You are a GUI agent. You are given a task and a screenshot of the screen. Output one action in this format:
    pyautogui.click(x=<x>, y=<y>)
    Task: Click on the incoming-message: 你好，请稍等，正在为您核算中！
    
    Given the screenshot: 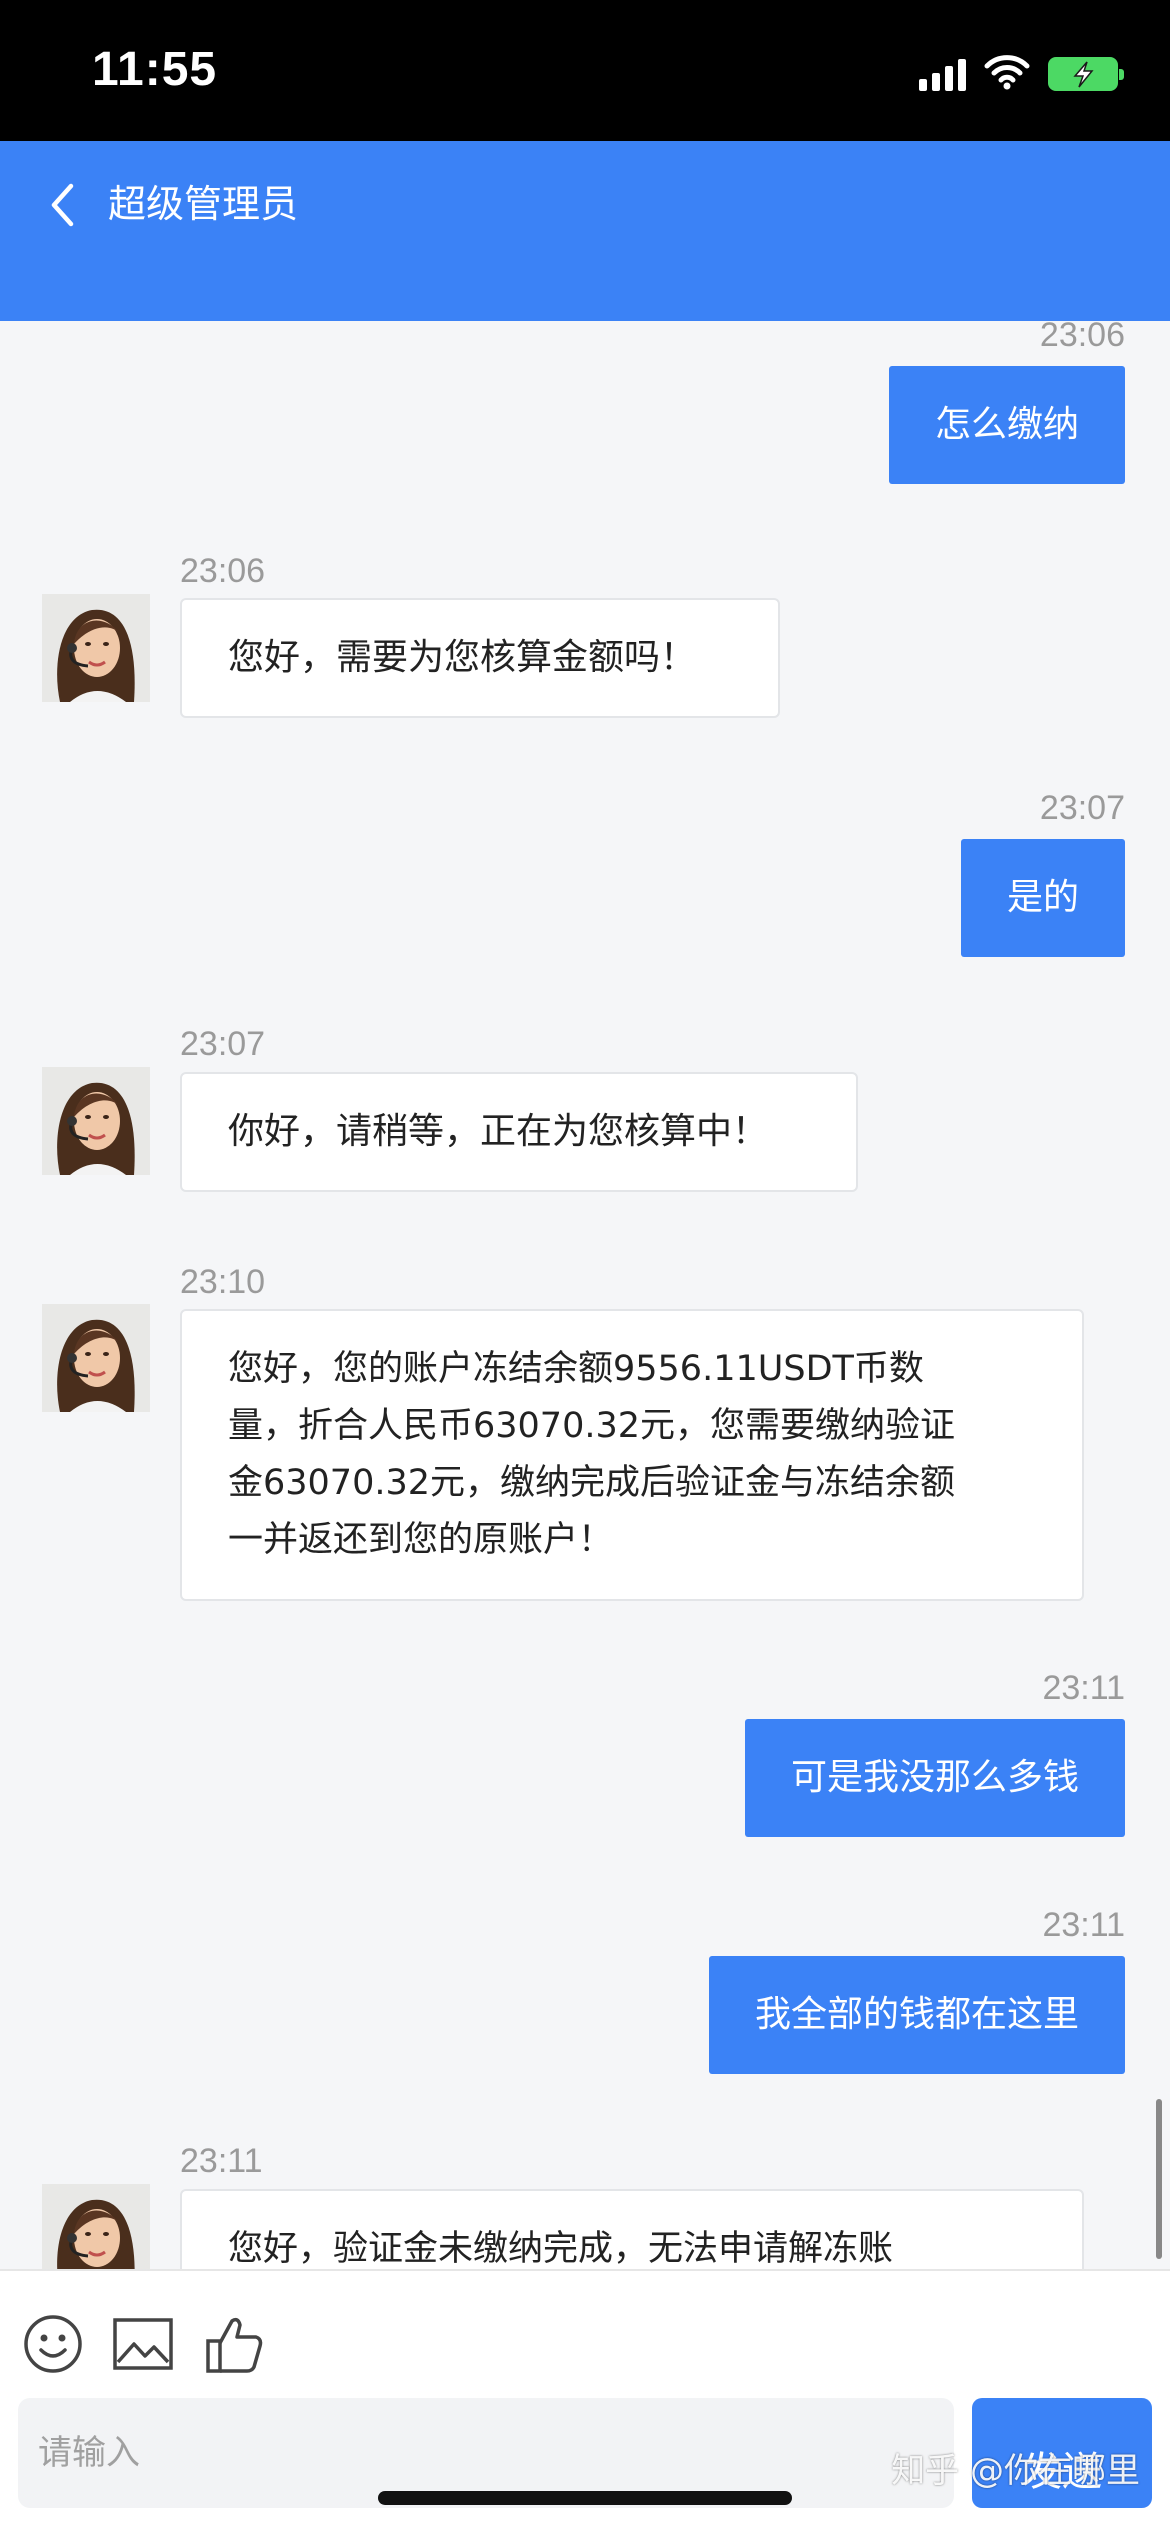 What is the action you would take?
    pyautogui.click(x=519, y=1132)
    